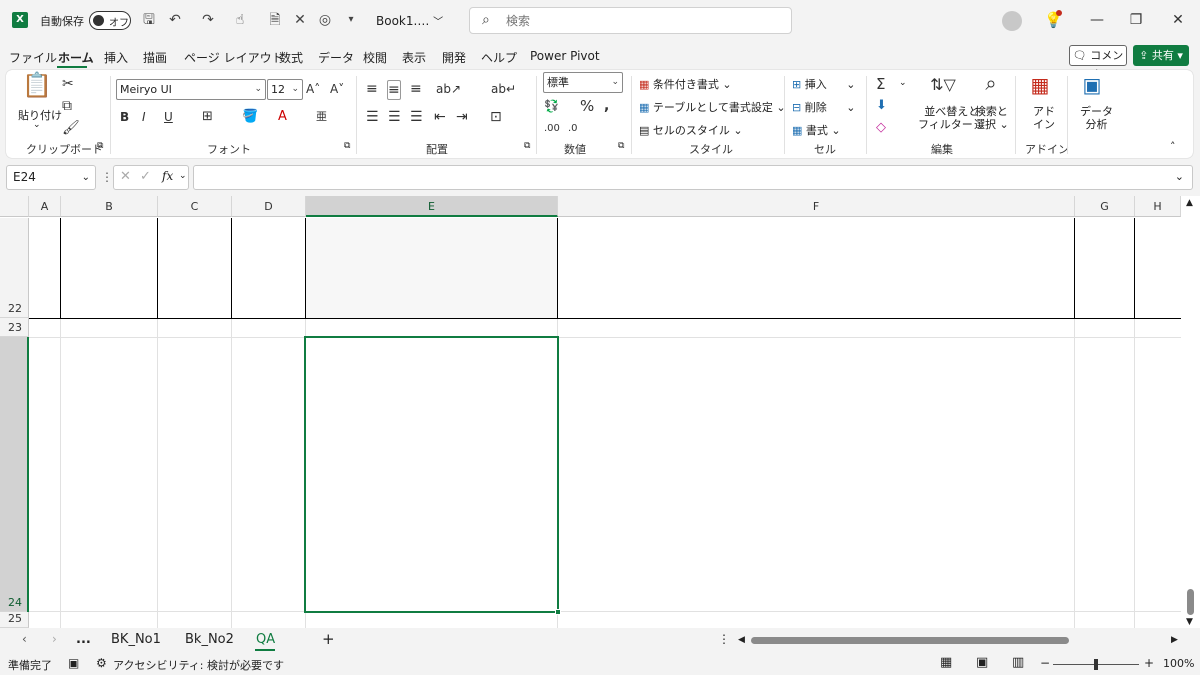 This screenshot has width=1200, height=675. What do you see at coordinates (209, 639) in the screenshot?
I see `sheet-tab-bk-no2: Bk_No2` at bounding box center [209, 639].